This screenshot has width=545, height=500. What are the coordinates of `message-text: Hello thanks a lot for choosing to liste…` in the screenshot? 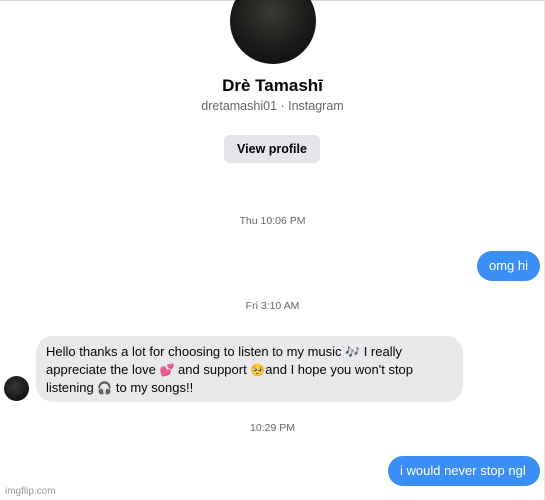 It's located at (196, 351).